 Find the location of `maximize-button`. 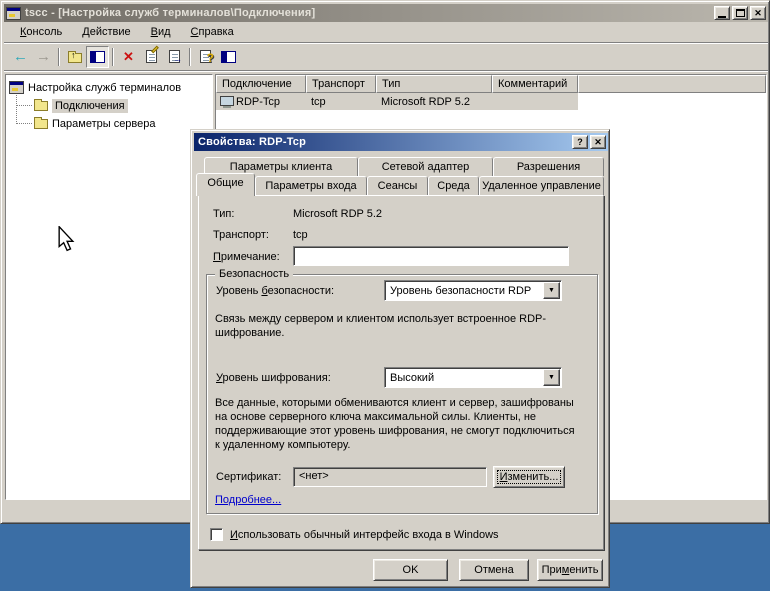

maximize-button is located at coordinates (740, 13).